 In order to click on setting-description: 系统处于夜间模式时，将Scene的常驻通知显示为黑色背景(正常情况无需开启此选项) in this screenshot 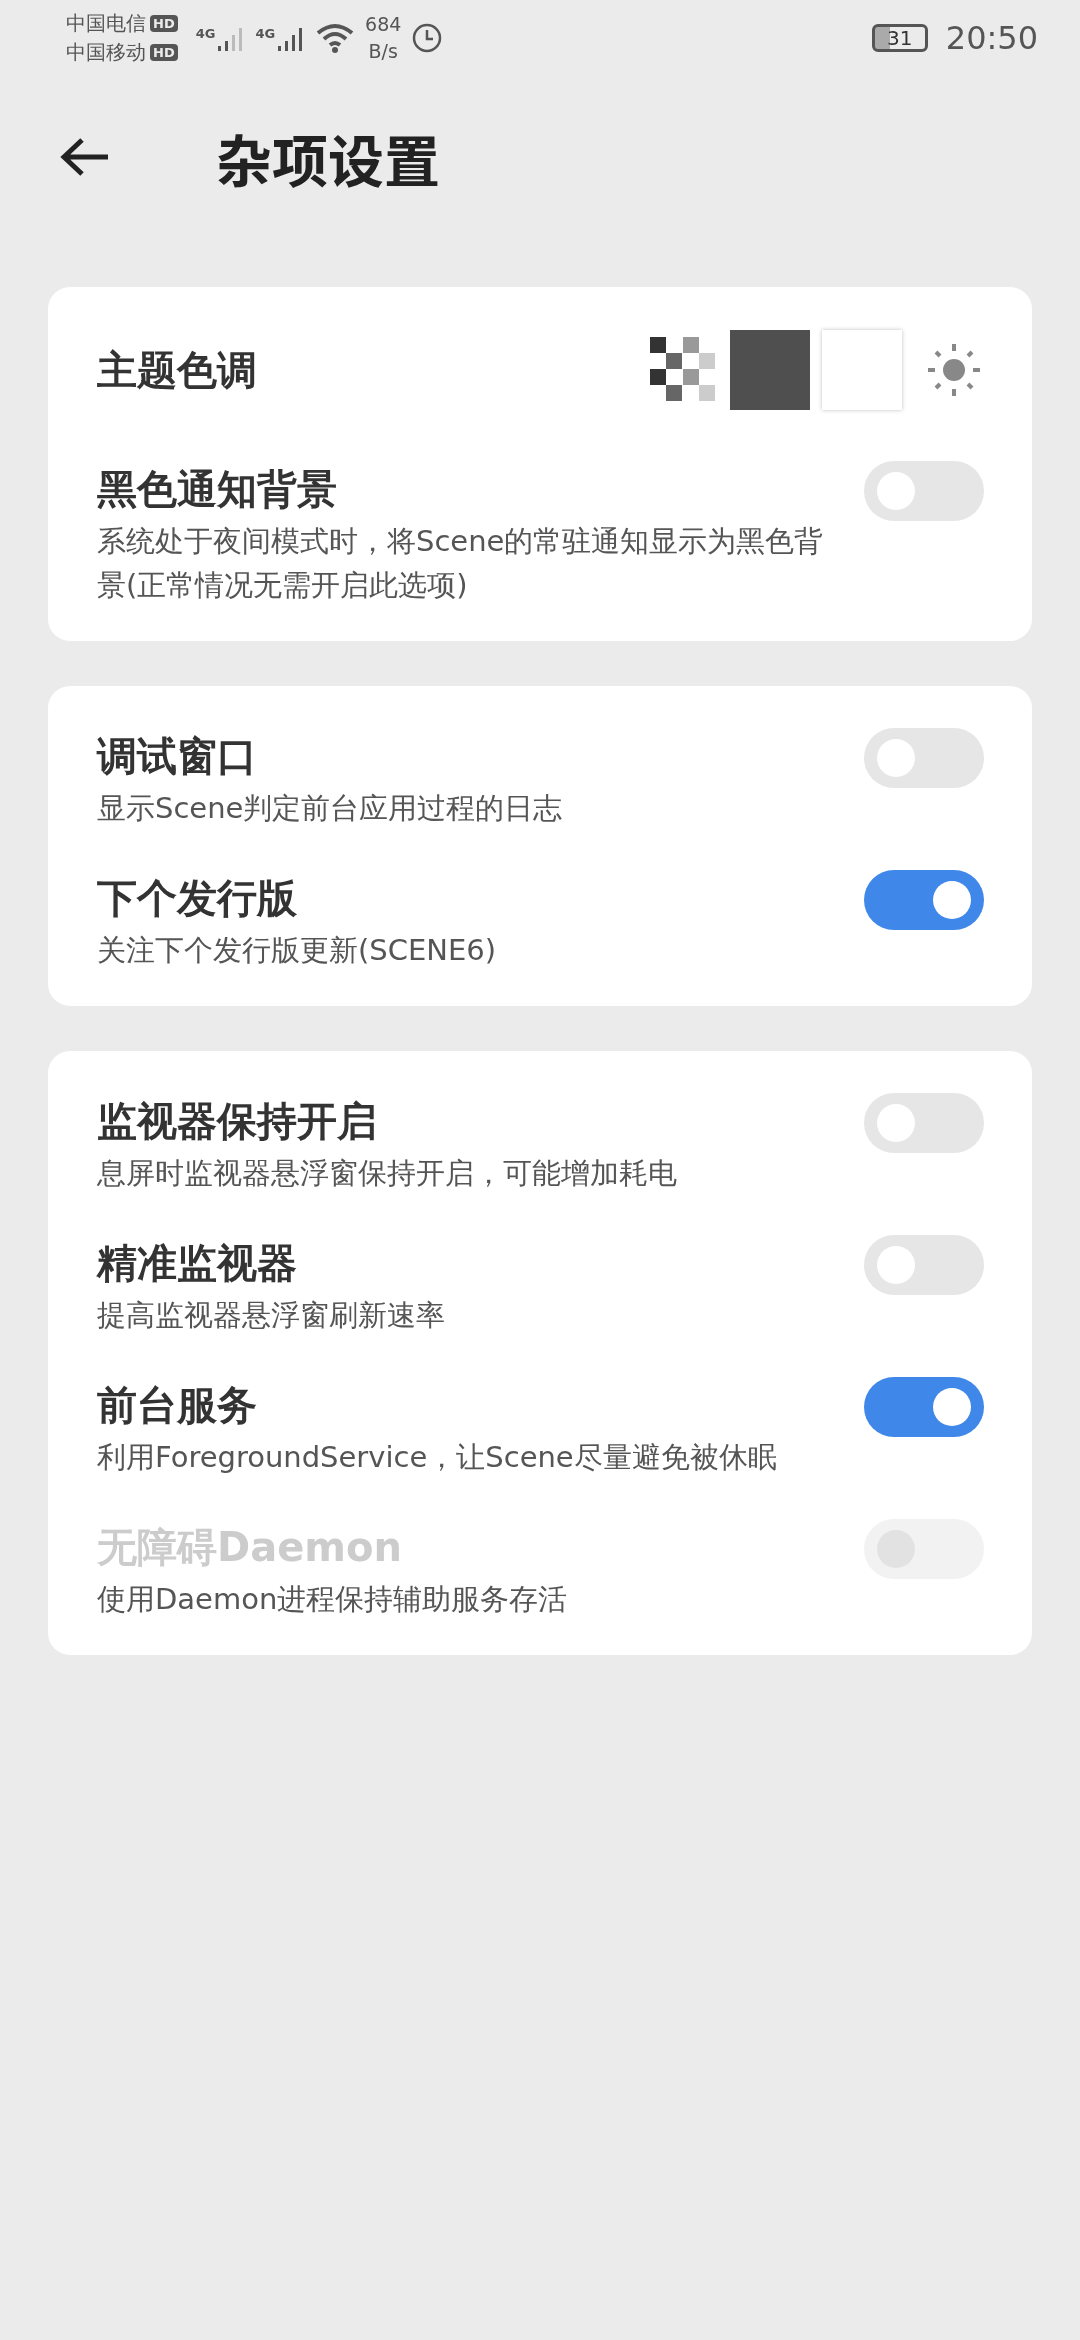, I will do `click(461, 563)`.